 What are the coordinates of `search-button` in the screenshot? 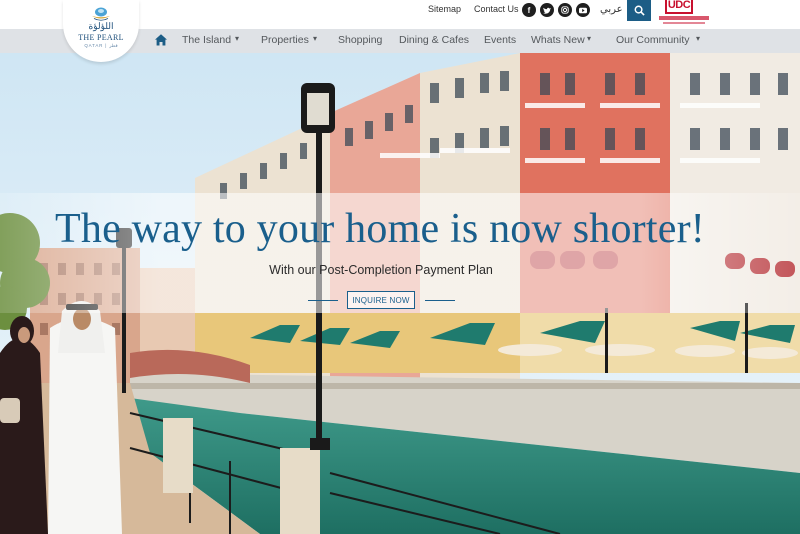 It's located at (639, 10).